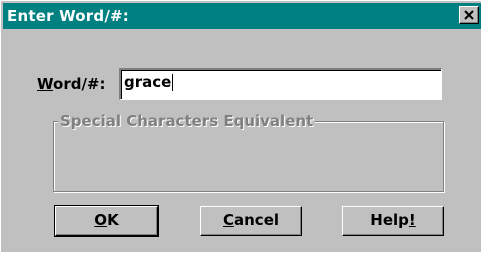 The image size is (483, 253). What do you see at coordinates (113, 220) in the screenshot?
I see `ok-label: K` at bounding box center [113, 220].